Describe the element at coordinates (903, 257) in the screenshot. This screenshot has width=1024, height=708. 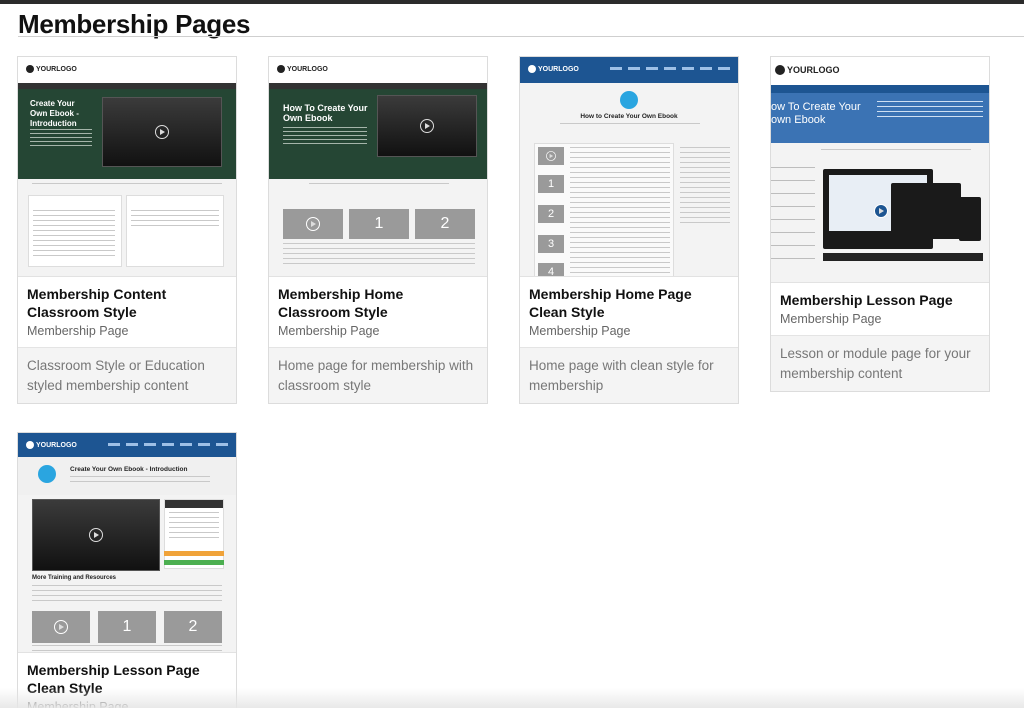
I see `video-controls` at that location.